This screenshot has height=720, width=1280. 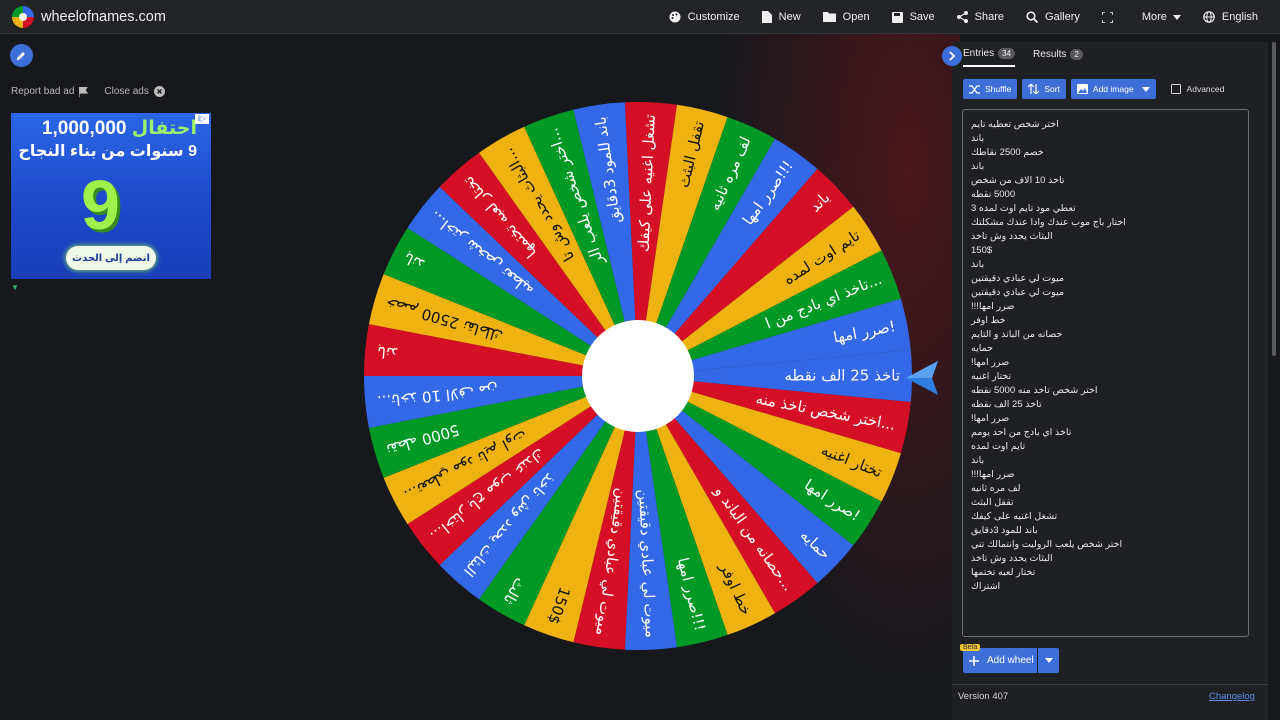 I want to click on entry-line: تعطي مود تايم اوت لمده 3, so click(x=1105, y=209).